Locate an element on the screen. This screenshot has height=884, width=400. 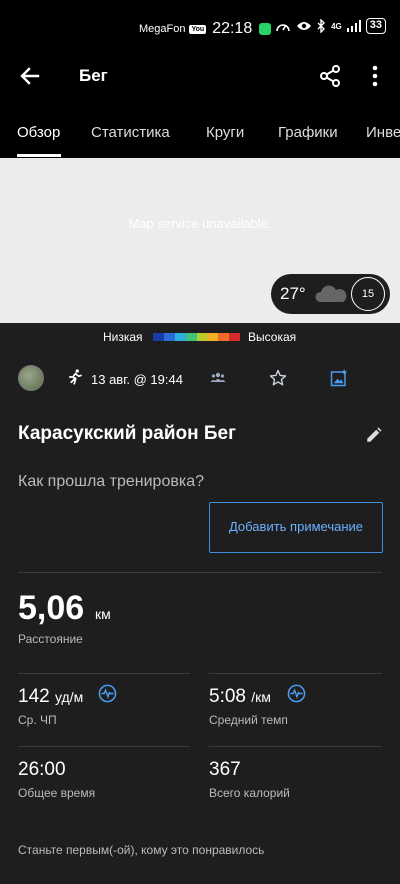
distance-value: 5,06 is located at coordinates (51, 608).